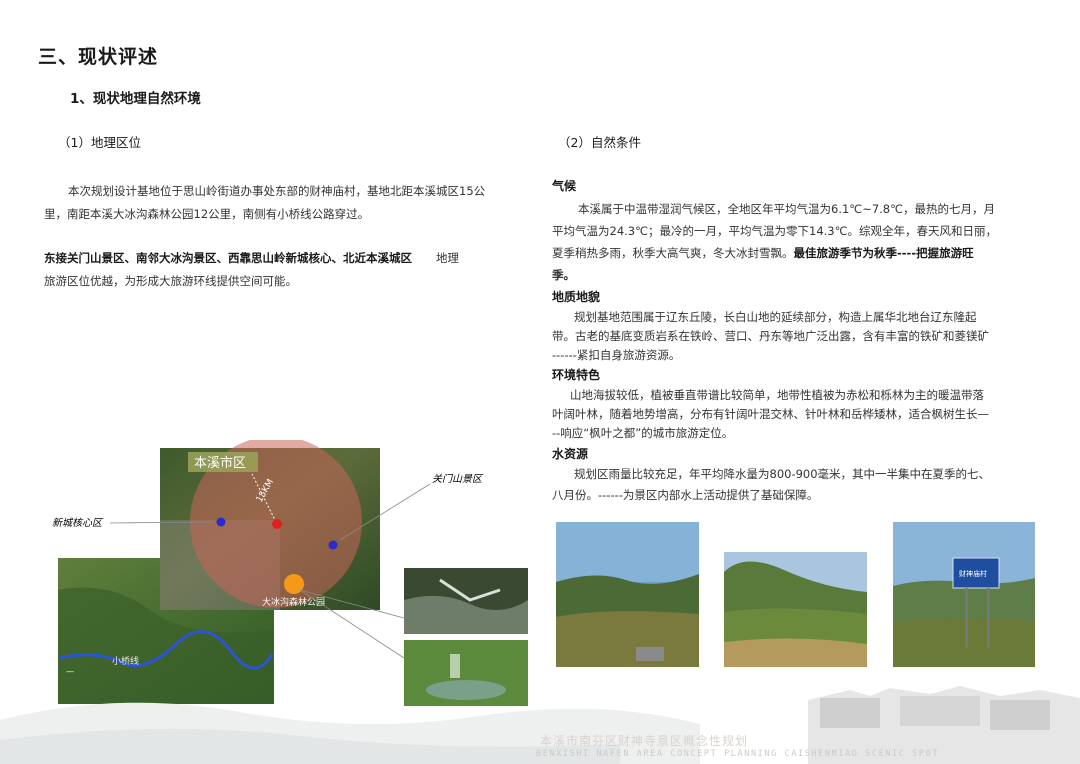 The width and height of the screenshot is (1080, 764). I want to click on dabinggou-label: 大冰沟森林公园, so click(293, 602).